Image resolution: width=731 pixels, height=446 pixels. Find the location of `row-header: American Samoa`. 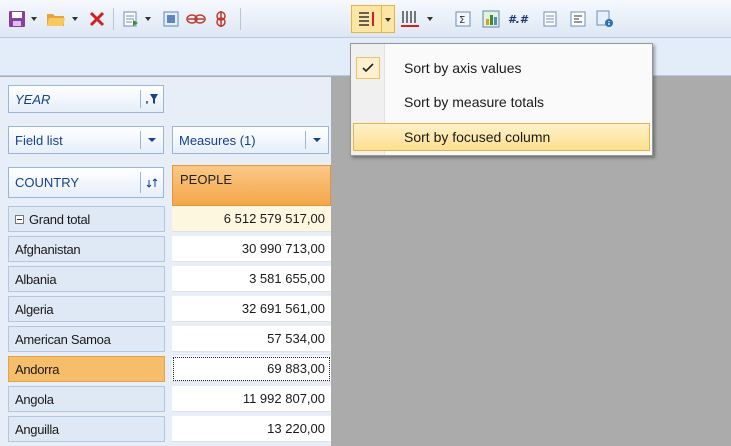

row-header: American Samoa is located at coordinates (86, 339).